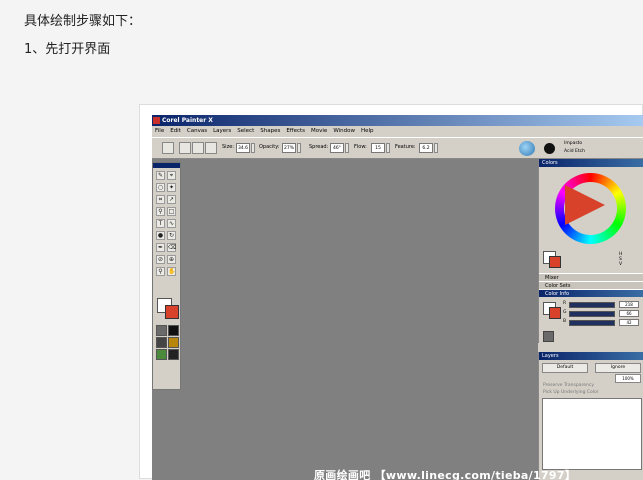 The height and width of the screenshot is (480, 643). I want to click on nozzle-selector-icon, so click(161, 354).